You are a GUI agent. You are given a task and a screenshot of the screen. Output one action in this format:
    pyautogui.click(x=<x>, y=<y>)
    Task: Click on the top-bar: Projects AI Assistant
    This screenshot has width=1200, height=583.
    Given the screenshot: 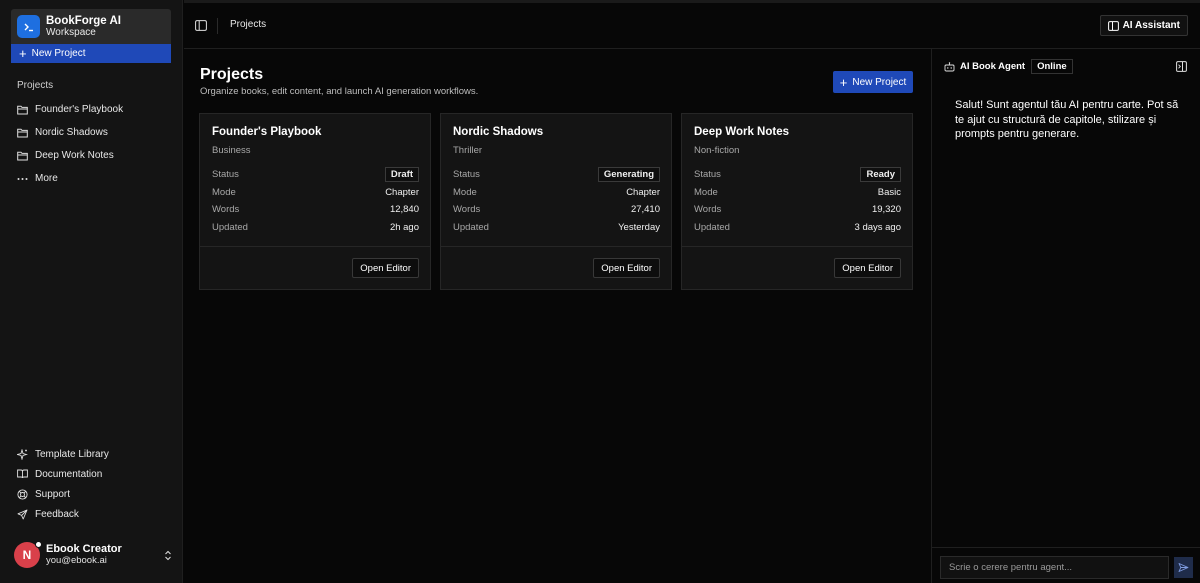 What is the action you would take?
    pyautogui.click(x=692, y=24)
    